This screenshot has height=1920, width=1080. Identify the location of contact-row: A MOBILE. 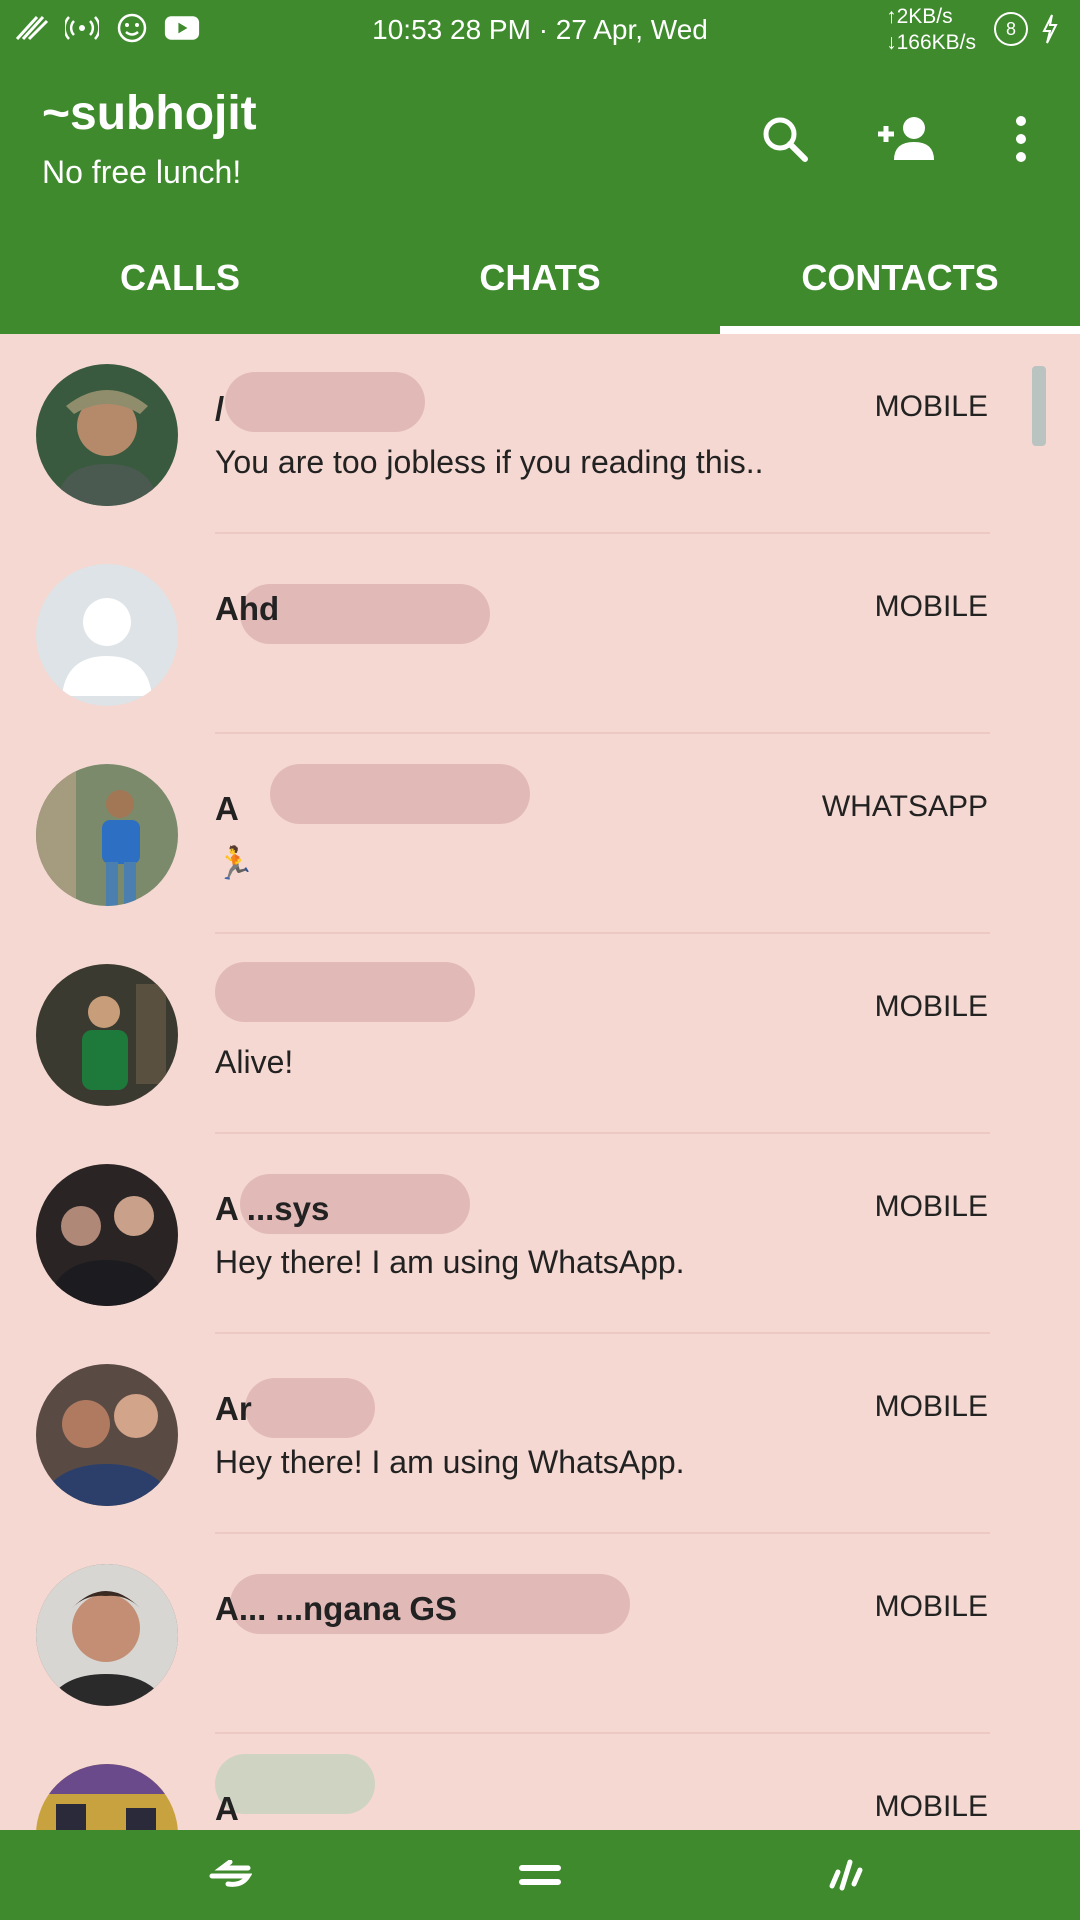
(540, 1782).